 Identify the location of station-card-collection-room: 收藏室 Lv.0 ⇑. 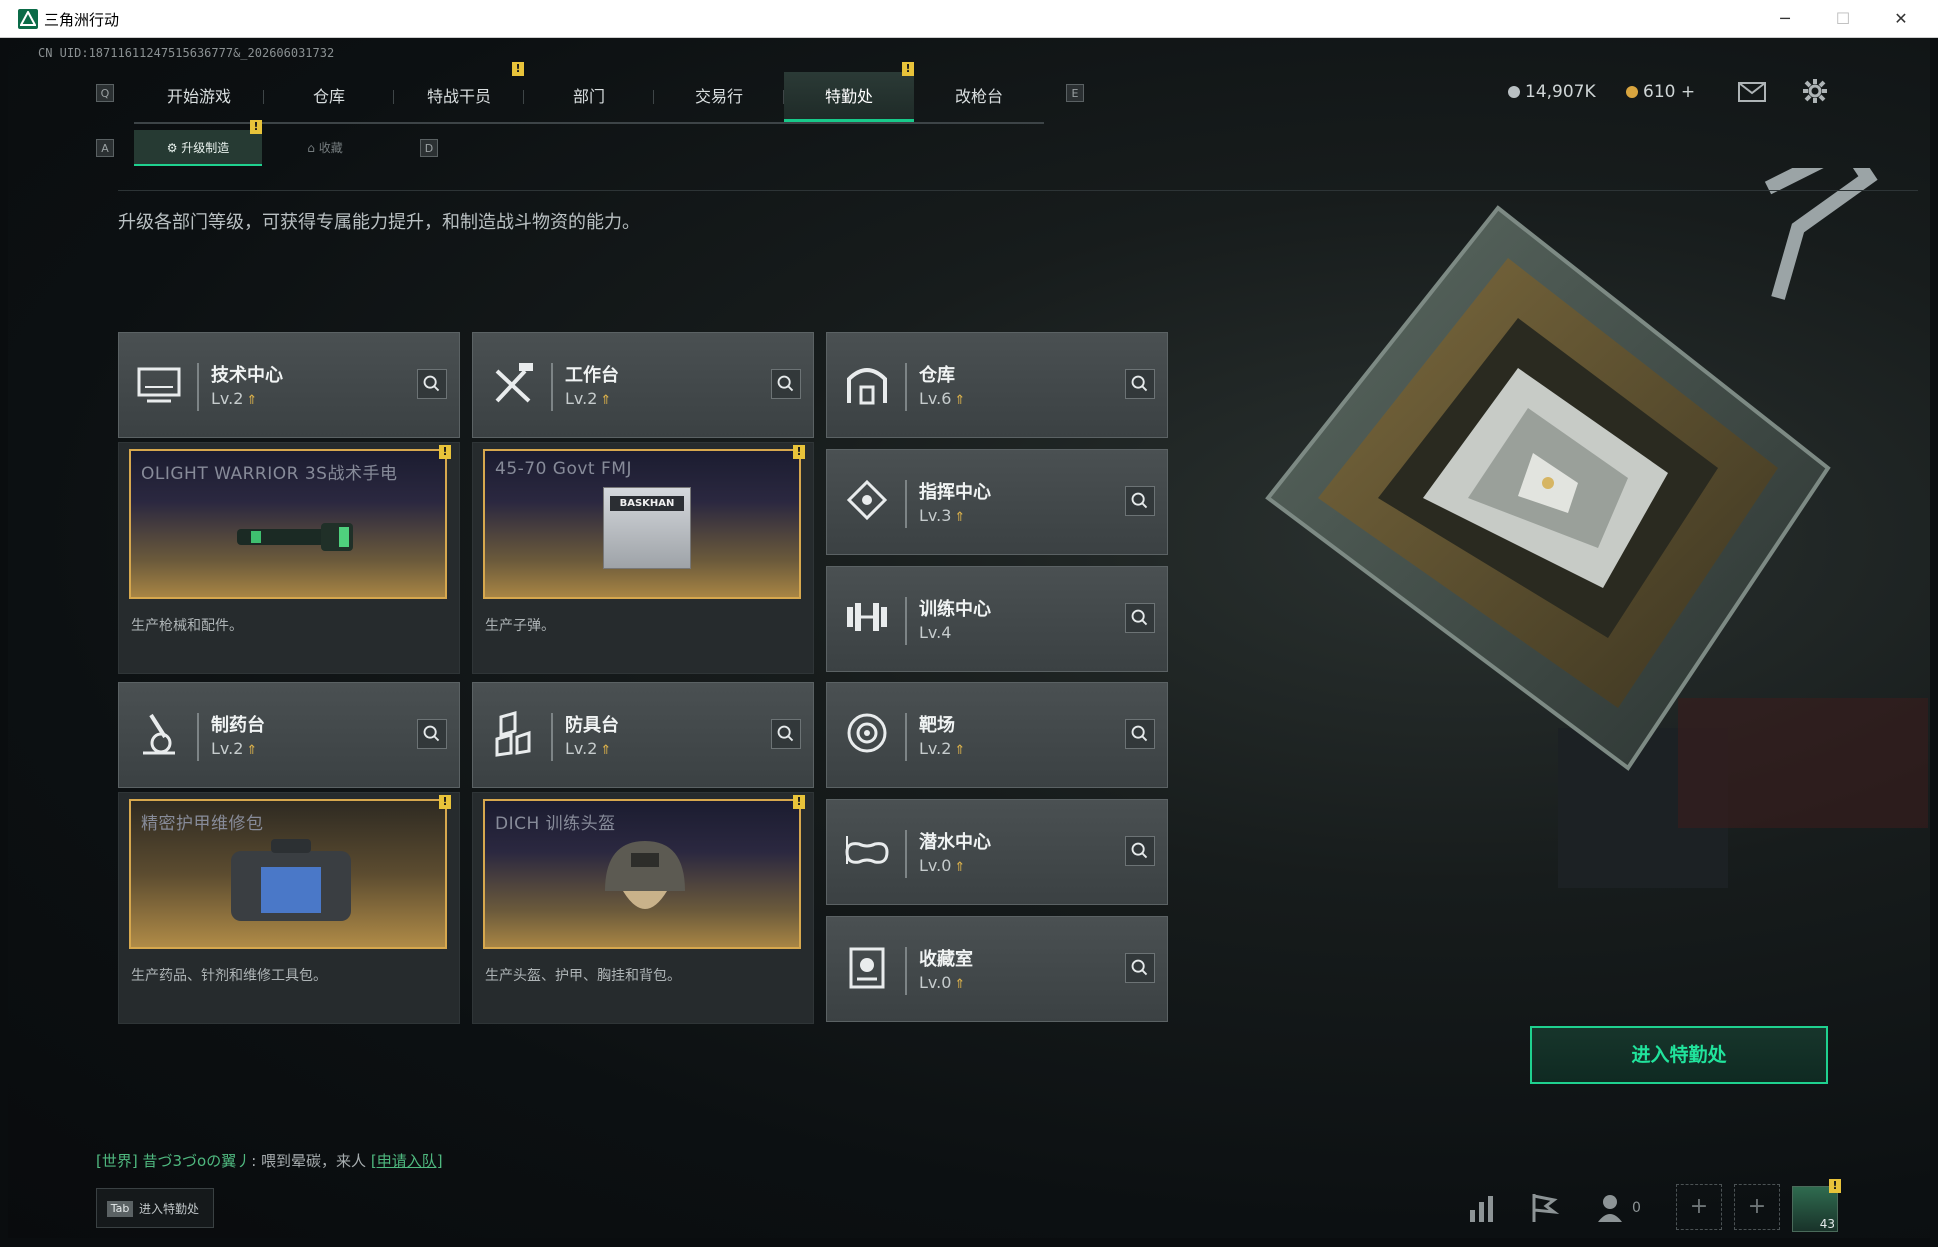
(997, 969).